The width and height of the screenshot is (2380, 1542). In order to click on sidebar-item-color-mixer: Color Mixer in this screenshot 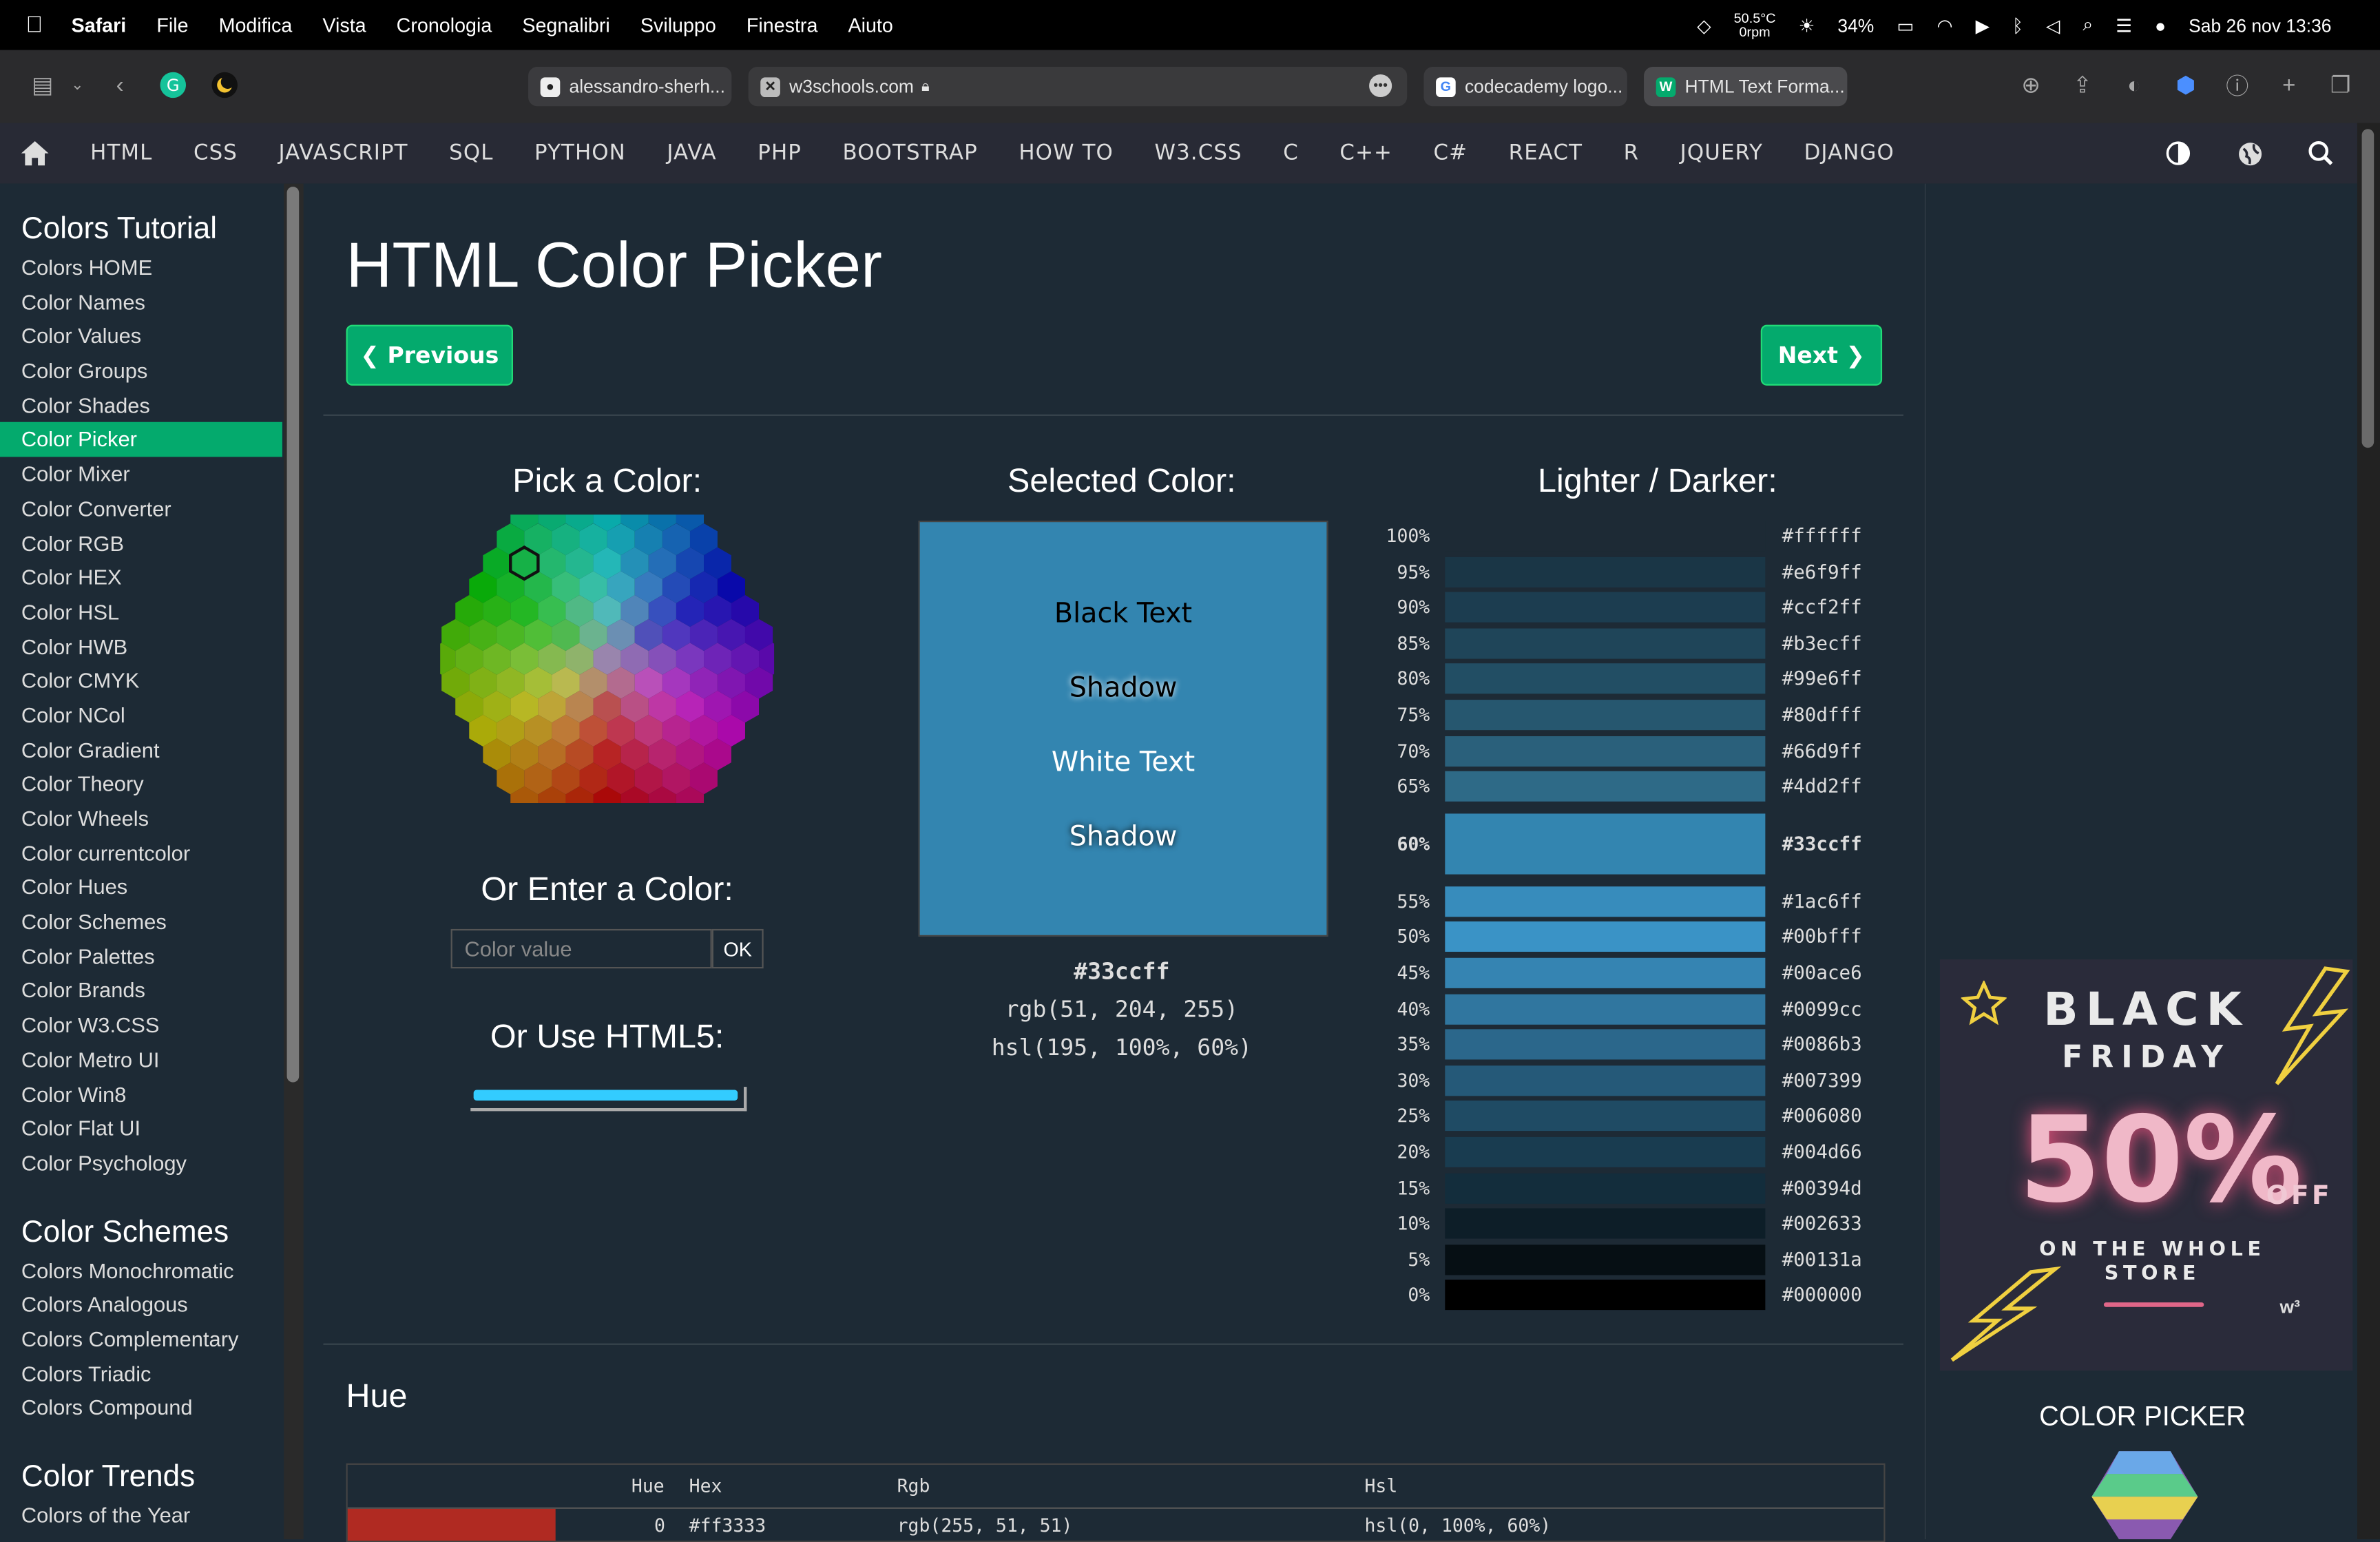, I will do `click(141, 474)`.